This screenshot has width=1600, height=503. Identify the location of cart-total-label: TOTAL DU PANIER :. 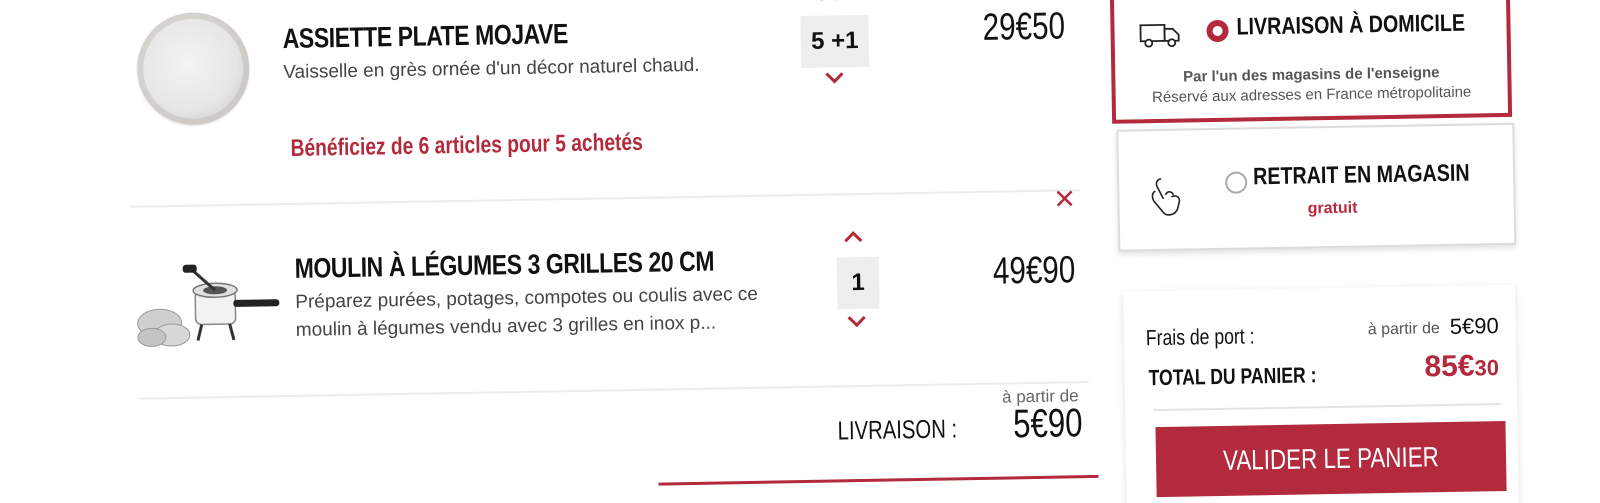
(1232, 376).